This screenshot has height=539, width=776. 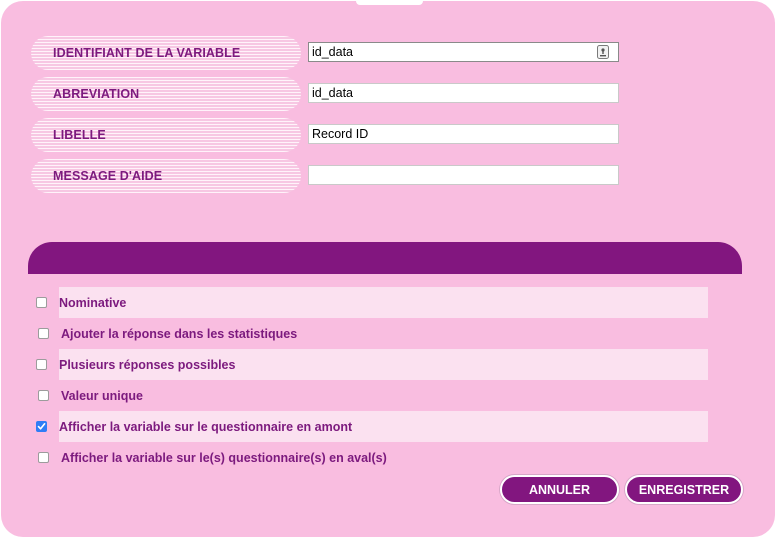 I want to click on option-row-unique-value: Valeur unique, so click(x=372, y=395).